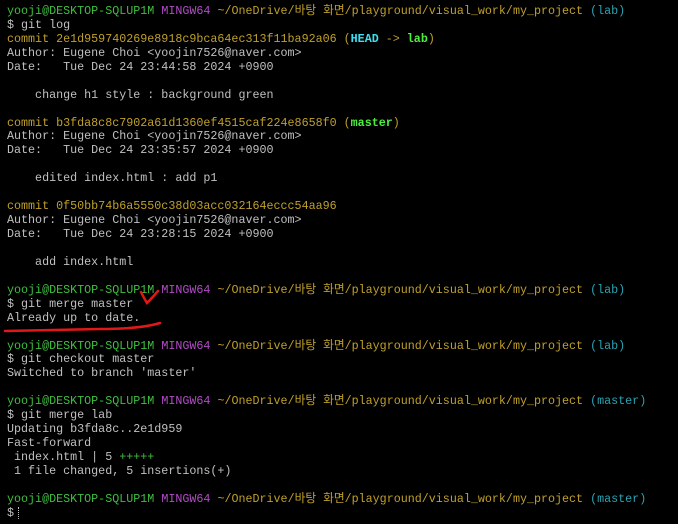 The image size is (678, 524). Describe the element at coordinates (119, 470) in the screenshot. I see `output-text: 1 file changed, 5 insertions(+)` at that location.